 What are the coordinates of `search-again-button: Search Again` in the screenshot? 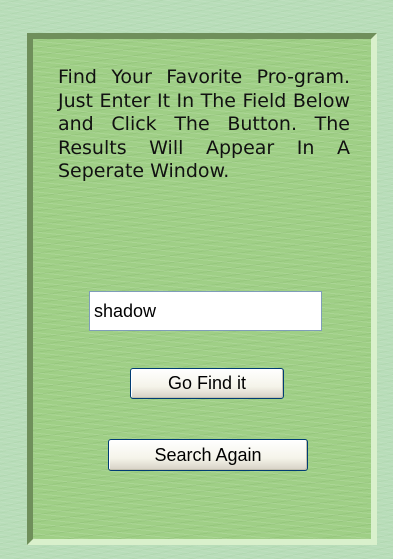 It's located at (208, 455).